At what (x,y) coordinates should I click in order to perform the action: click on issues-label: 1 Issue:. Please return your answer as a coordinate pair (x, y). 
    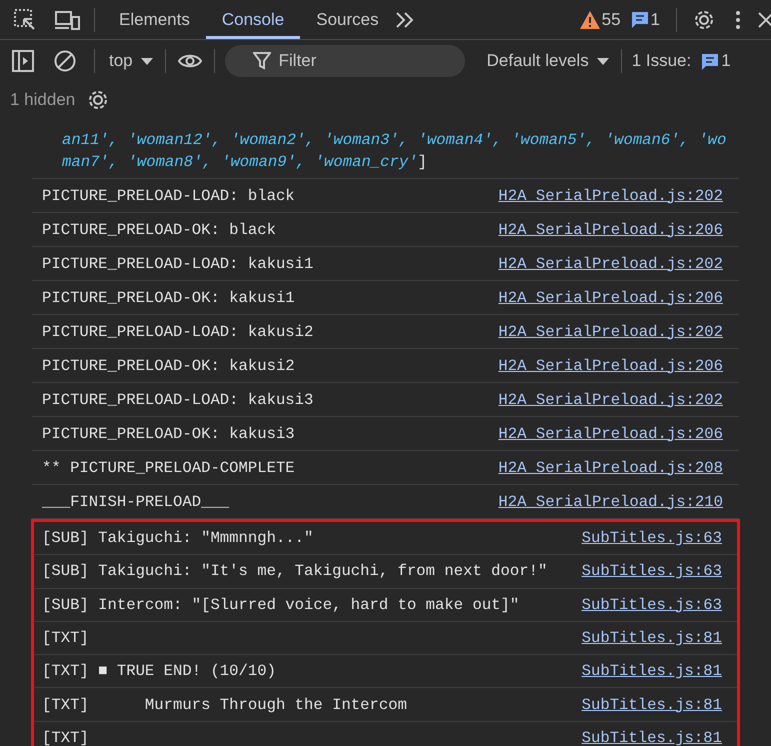
    Looking at the image, I should click on (662, 61).